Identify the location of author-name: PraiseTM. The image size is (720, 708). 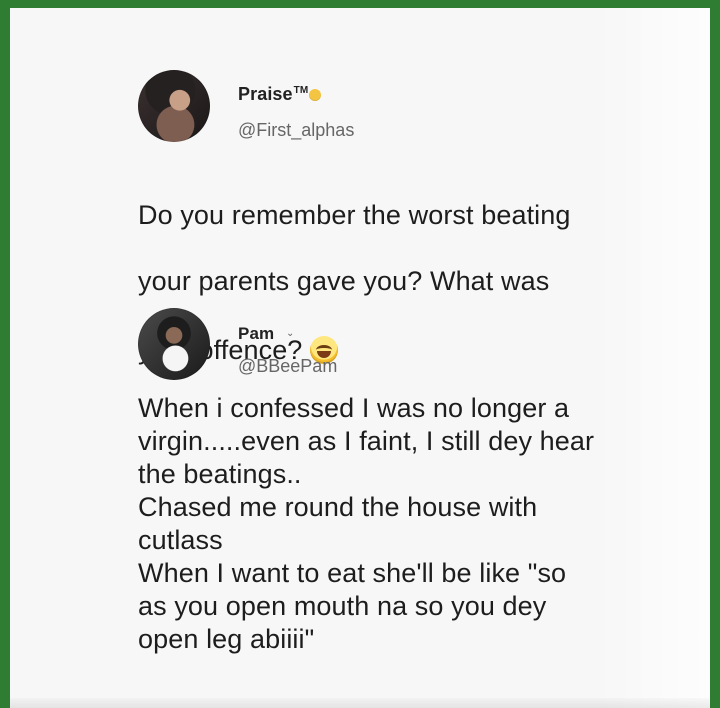
(280, 94).